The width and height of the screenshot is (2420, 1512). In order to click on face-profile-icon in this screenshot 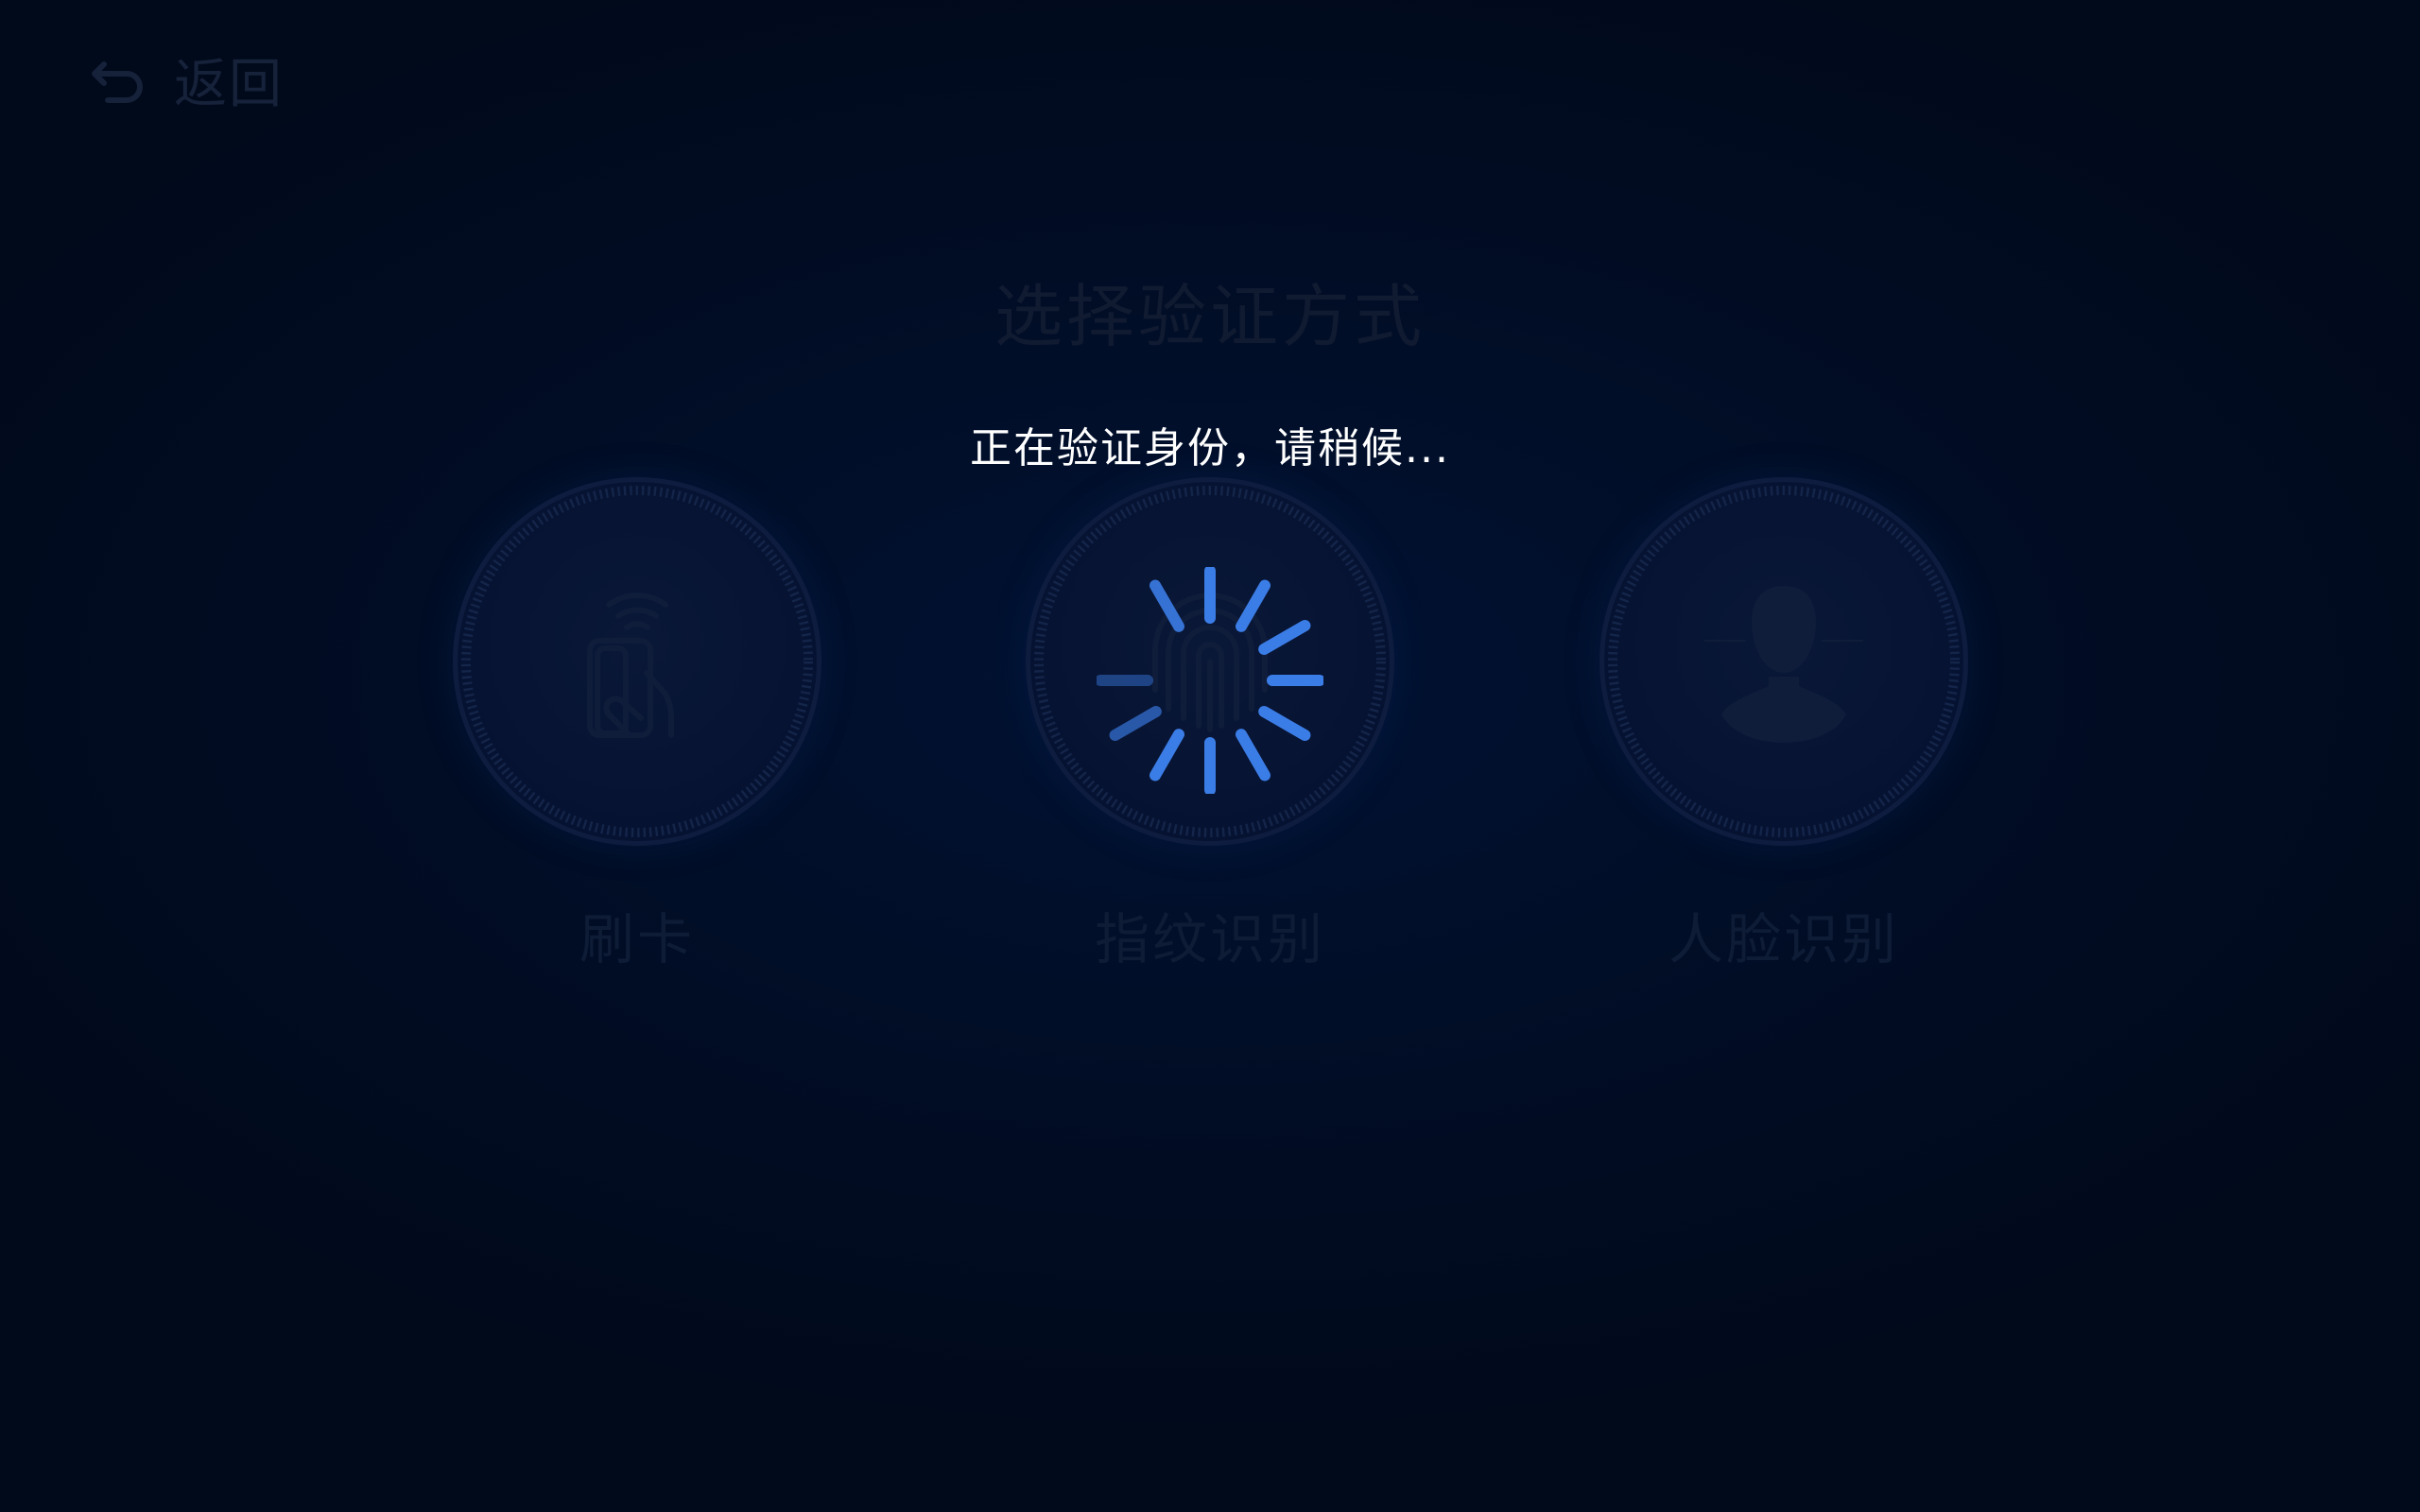, I will do `click(1783, 664)`.